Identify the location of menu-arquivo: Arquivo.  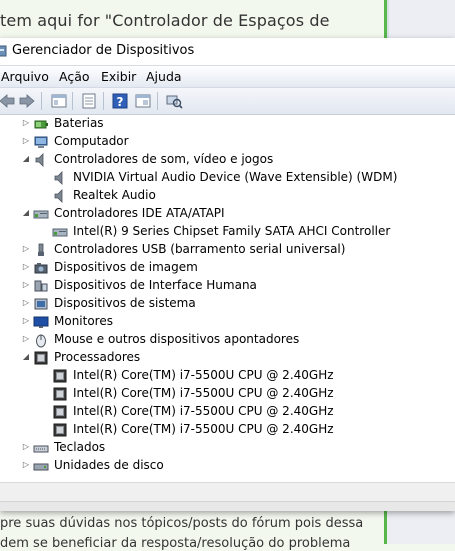
(25, 76).